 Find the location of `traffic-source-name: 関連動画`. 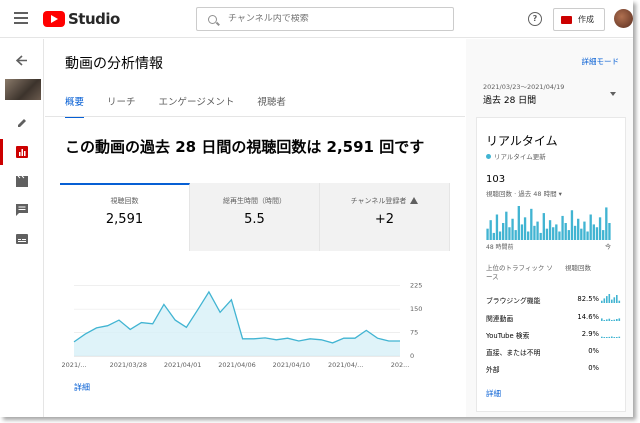

traffic-source-name: 関連動画 is located at coordinates (500, 319).